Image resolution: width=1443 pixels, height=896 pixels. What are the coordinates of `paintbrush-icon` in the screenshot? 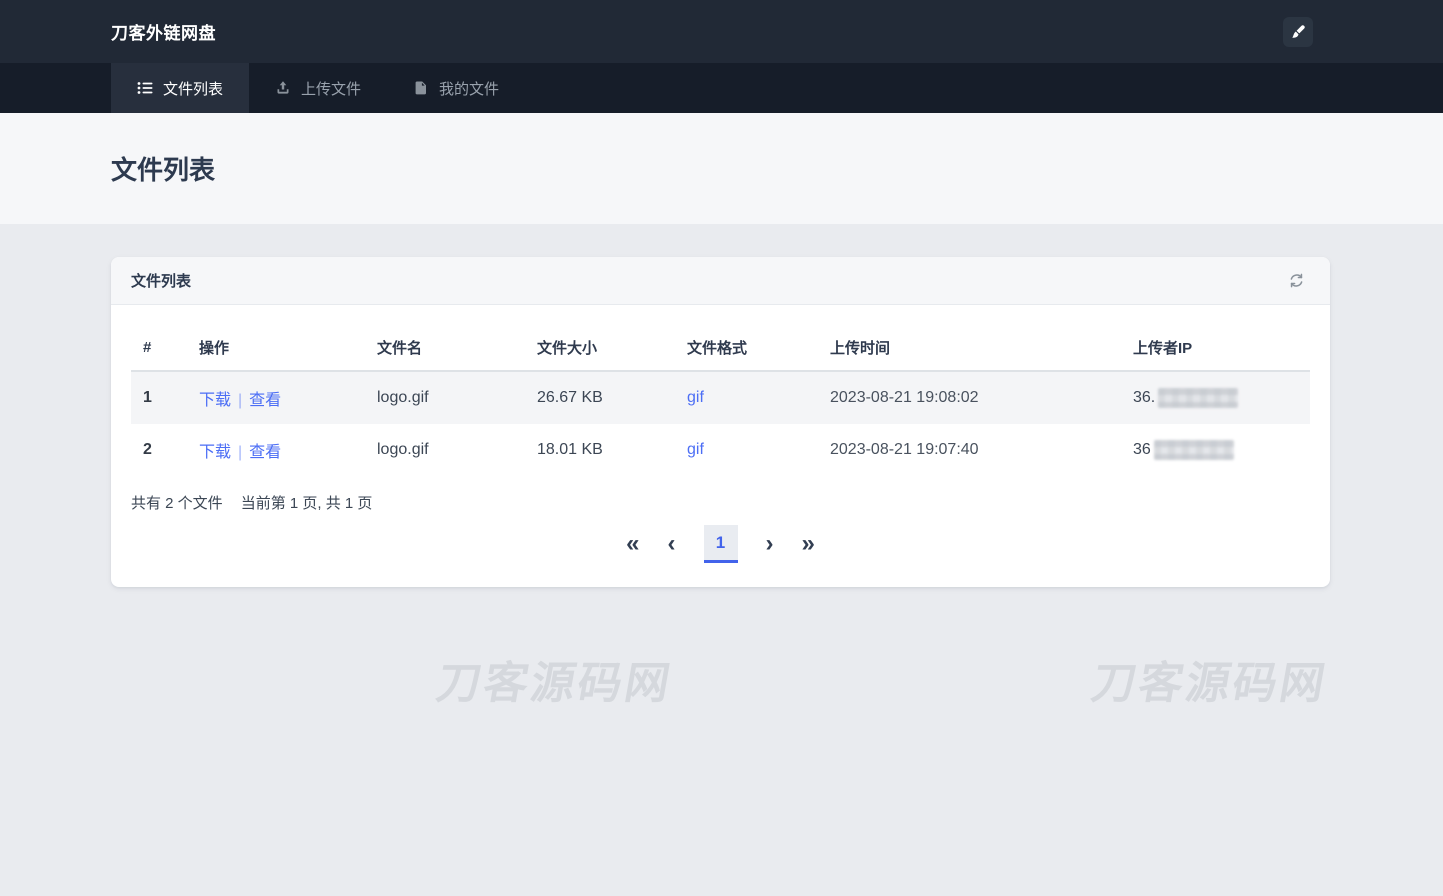 It's located at (1298, 32).